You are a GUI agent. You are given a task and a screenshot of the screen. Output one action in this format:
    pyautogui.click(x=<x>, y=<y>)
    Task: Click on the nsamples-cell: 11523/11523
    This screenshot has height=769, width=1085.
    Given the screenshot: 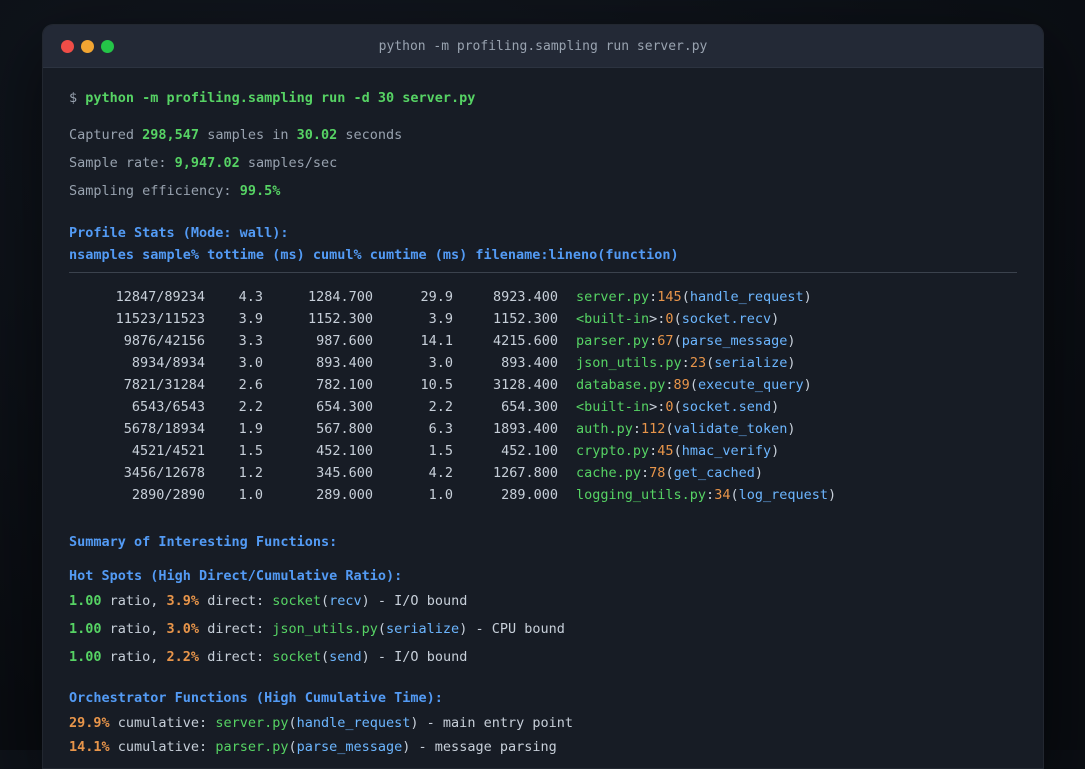 What is the action you would take?
    pyautogui.click(x=160, y=319)
    